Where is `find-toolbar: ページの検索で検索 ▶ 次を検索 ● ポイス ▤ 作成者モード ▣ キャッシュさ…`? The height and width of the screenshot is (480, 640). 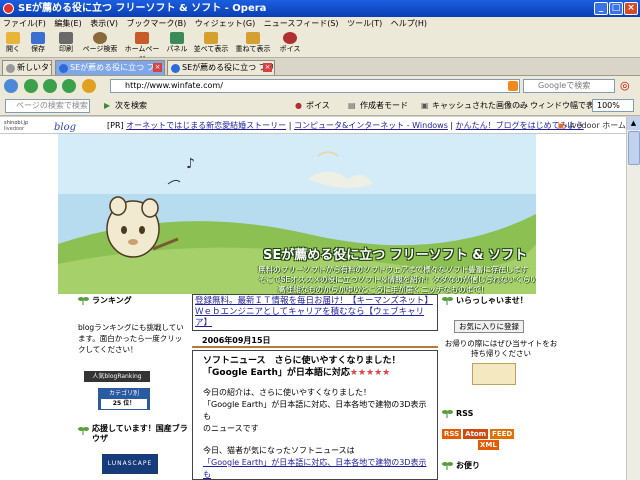
find-toolbar: ページの検索で検索 ▶ 次を検索 ● ポイス ▤ 作成者モード ▣ キャッシュさ… is located at coordinates (320, 106).